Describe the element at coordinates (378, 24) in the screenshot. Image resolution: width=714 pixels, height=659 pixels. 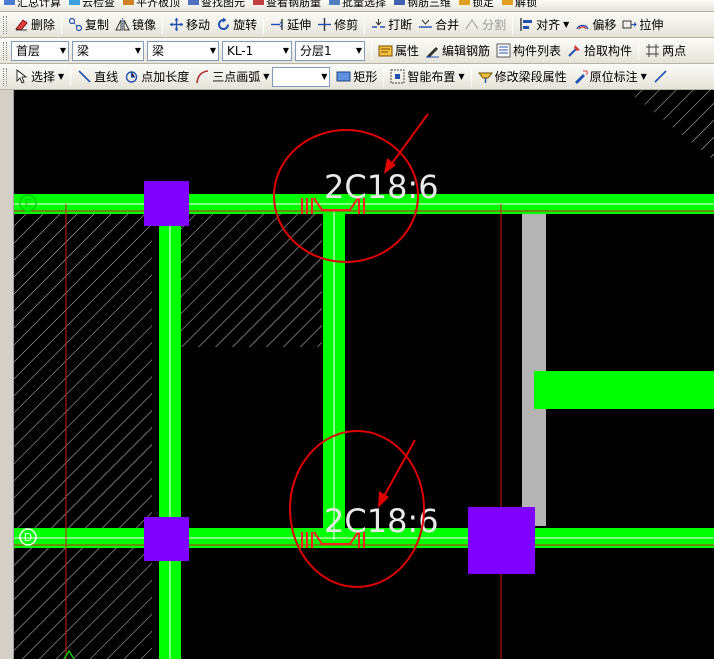
I see `break-icon` at that location.